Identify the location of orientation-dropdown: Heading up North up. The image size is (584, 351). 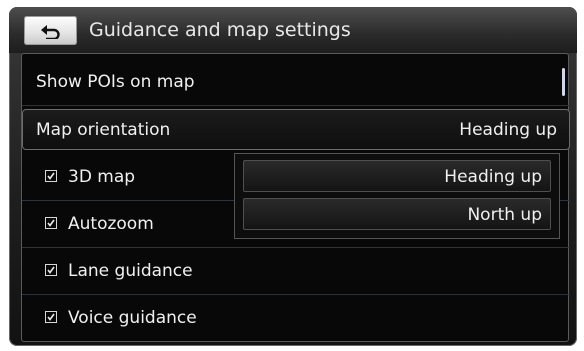
(397, 196).